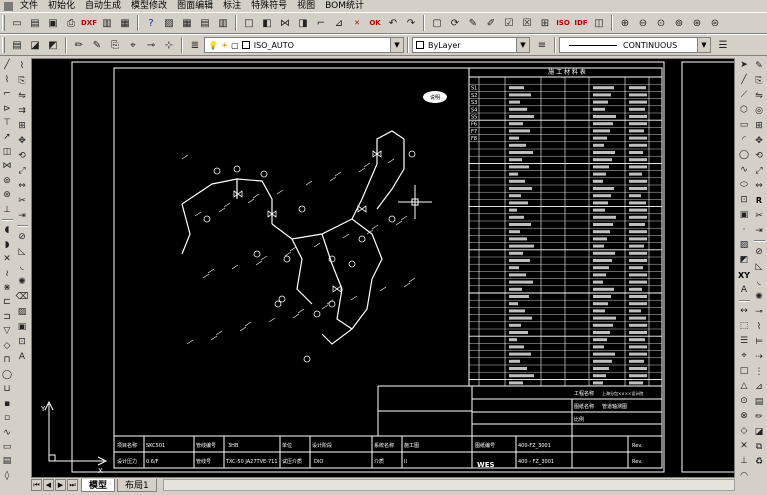 This screenshot has height=495, width=767. What do you see at coordinates (22, 215) in the screenshot?
I see `extend-icon: ⇥` at bounding box center [22, 215].